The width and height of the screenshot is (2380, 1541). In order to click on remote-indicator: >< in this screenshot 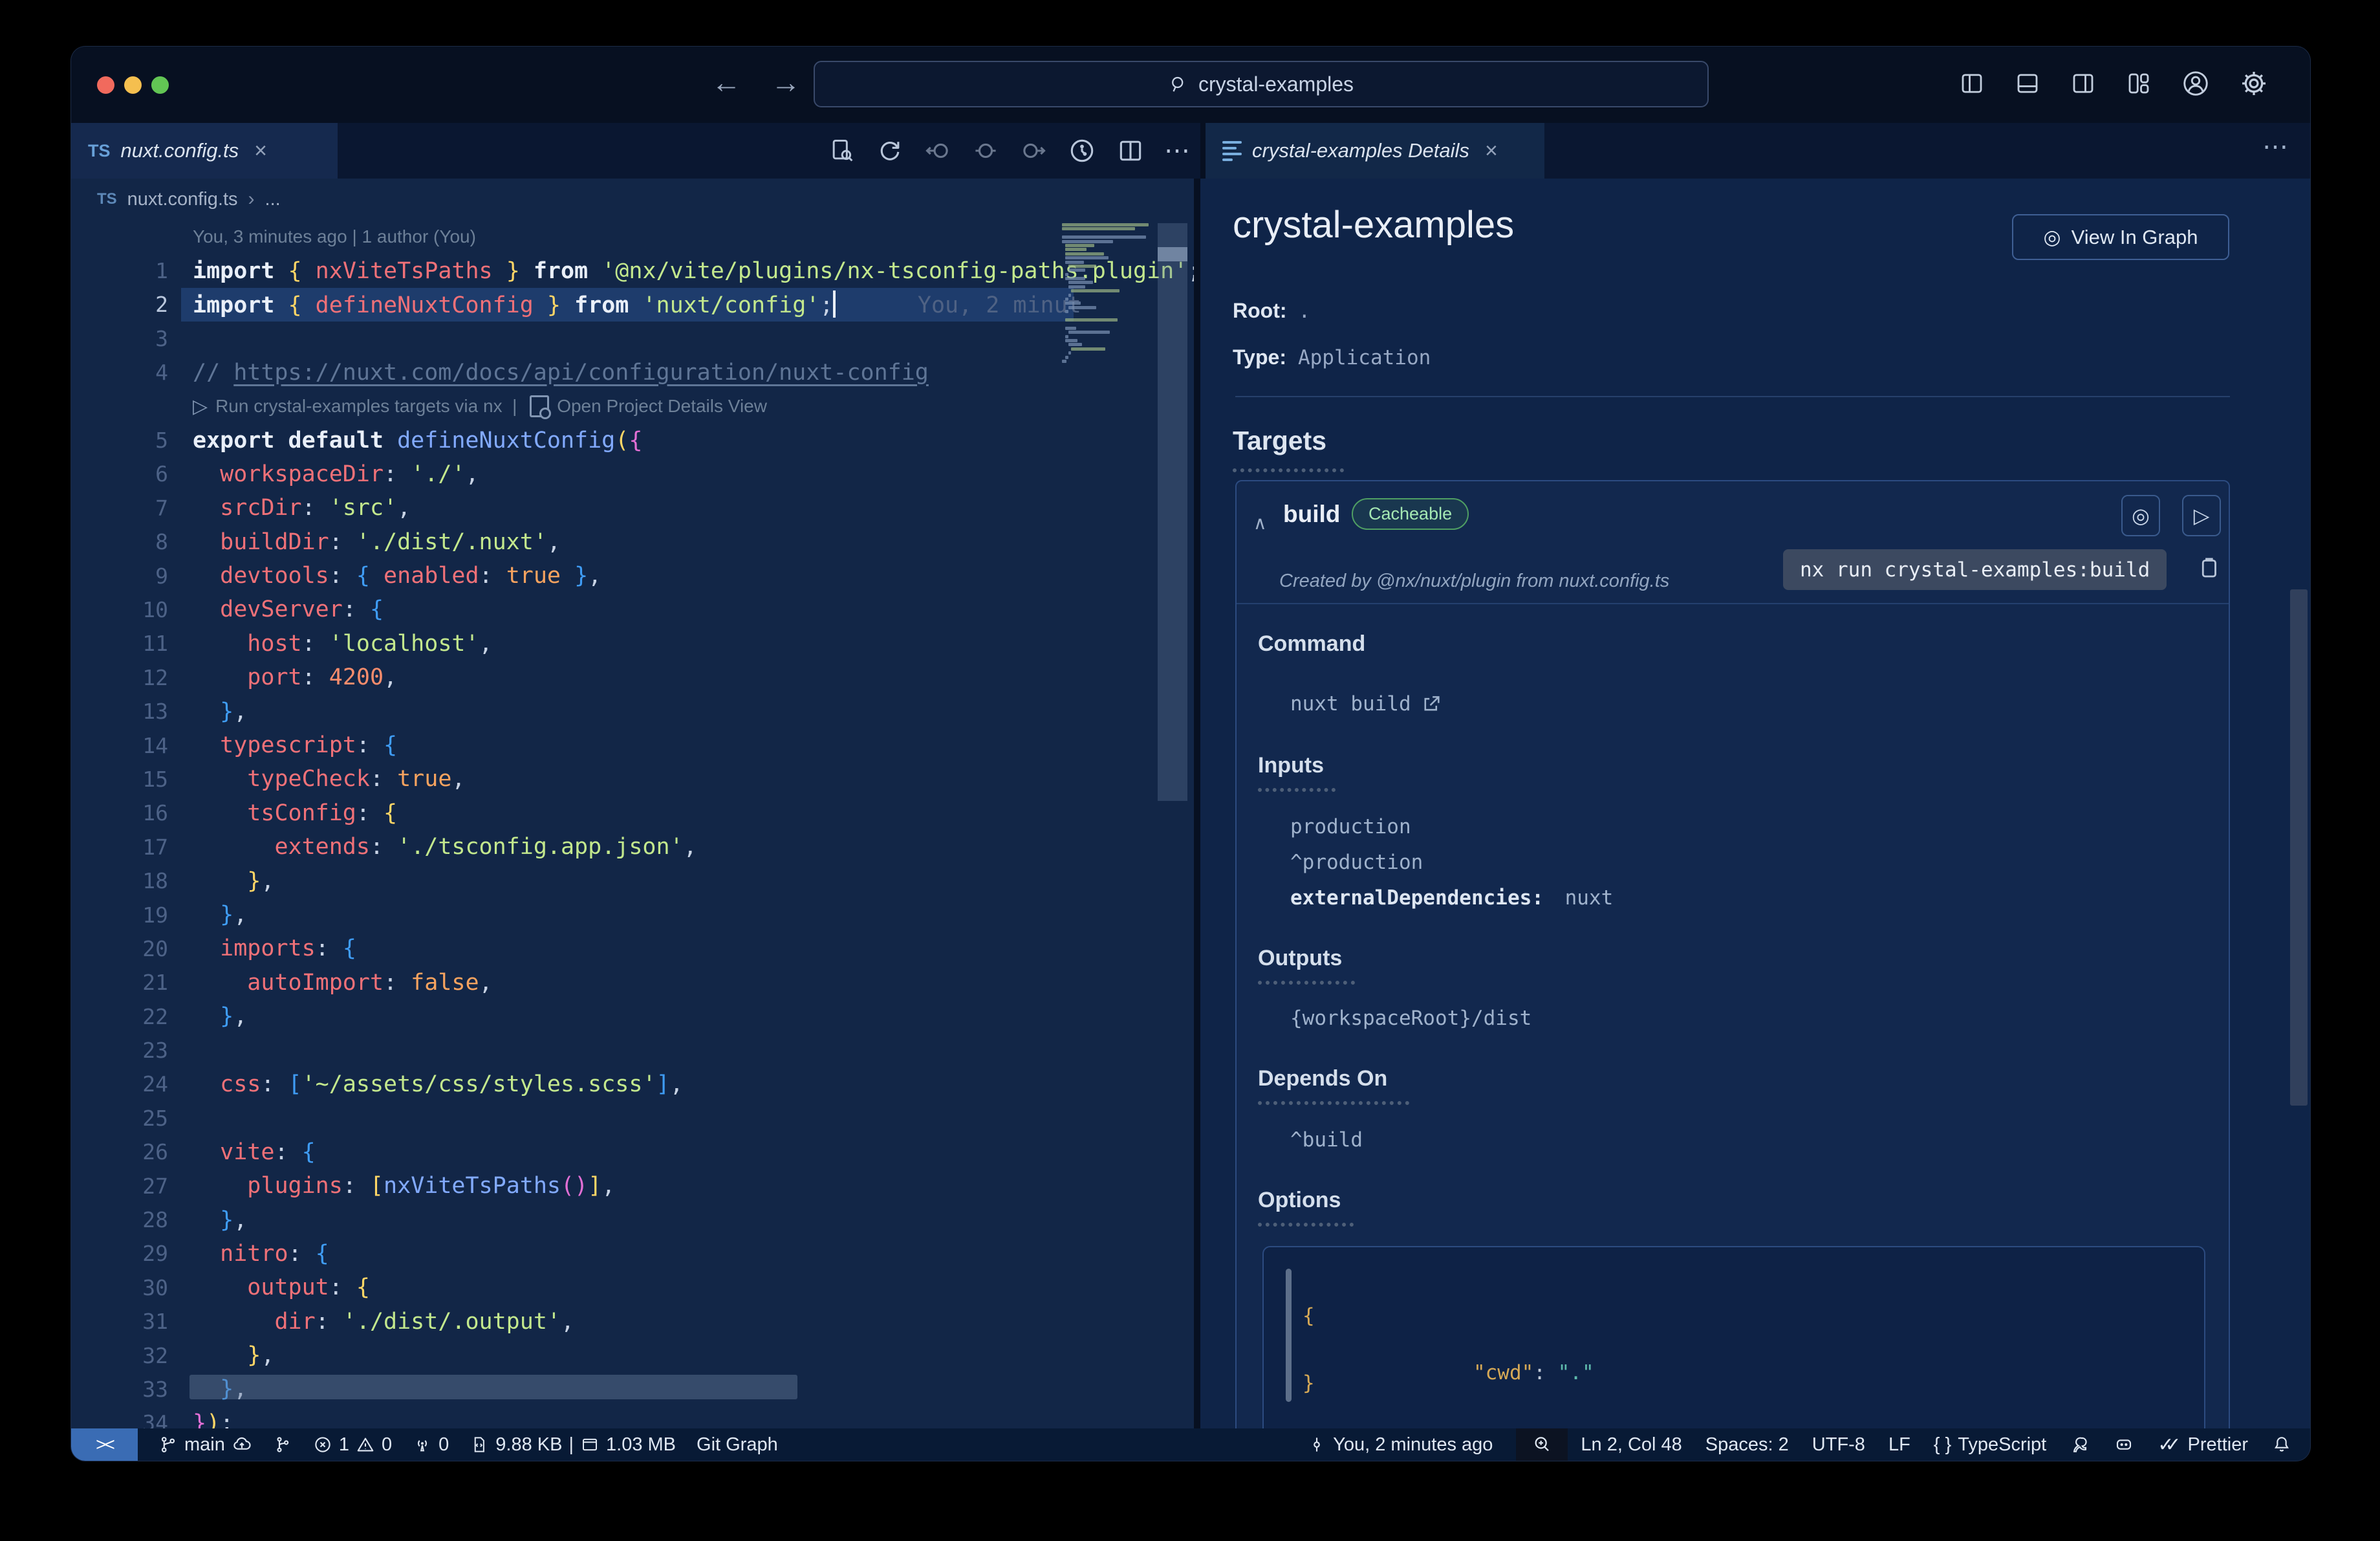, I will do `click(104, 1444)`.